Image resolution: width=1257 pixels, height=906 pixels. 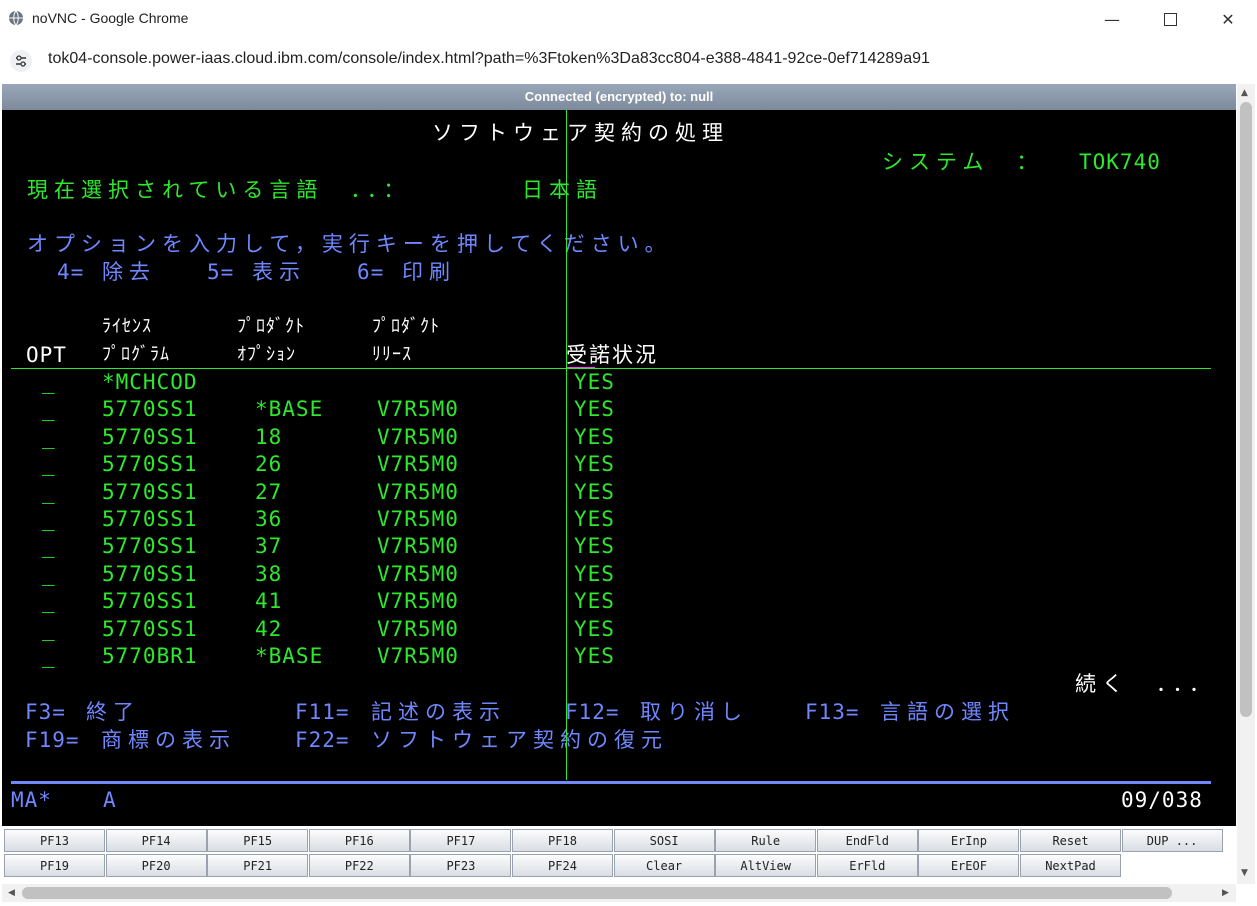 I want to click on row-option: *BASE, so click(x=289, y=409).